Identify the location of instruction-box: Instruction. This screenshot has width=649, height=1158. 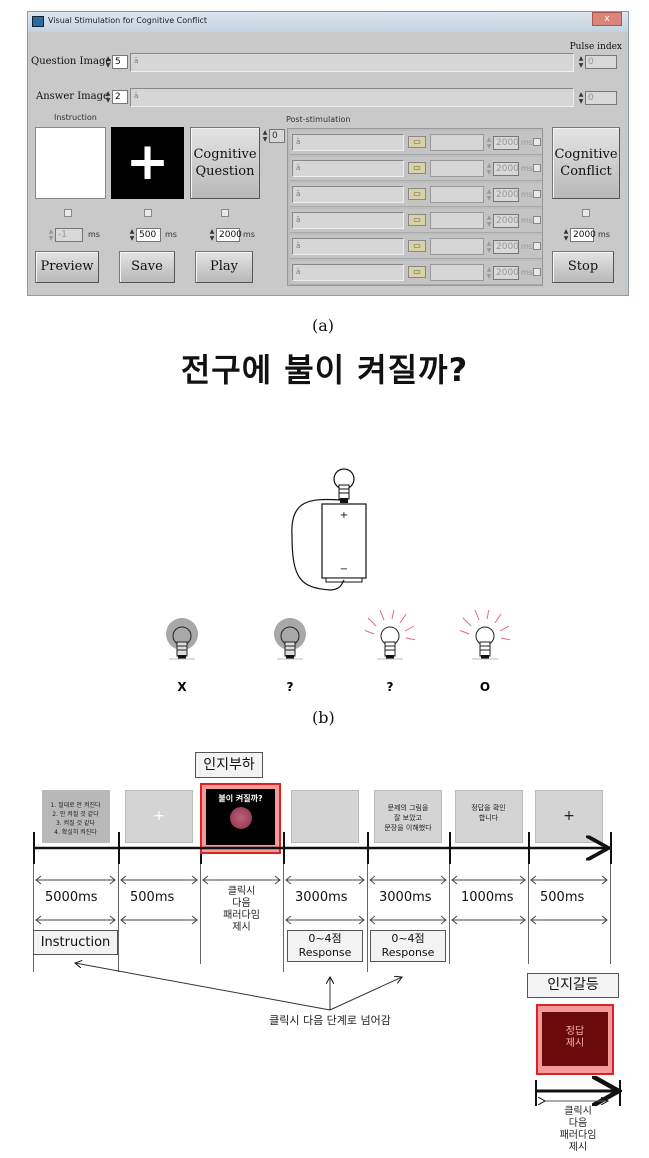
(75, 942).